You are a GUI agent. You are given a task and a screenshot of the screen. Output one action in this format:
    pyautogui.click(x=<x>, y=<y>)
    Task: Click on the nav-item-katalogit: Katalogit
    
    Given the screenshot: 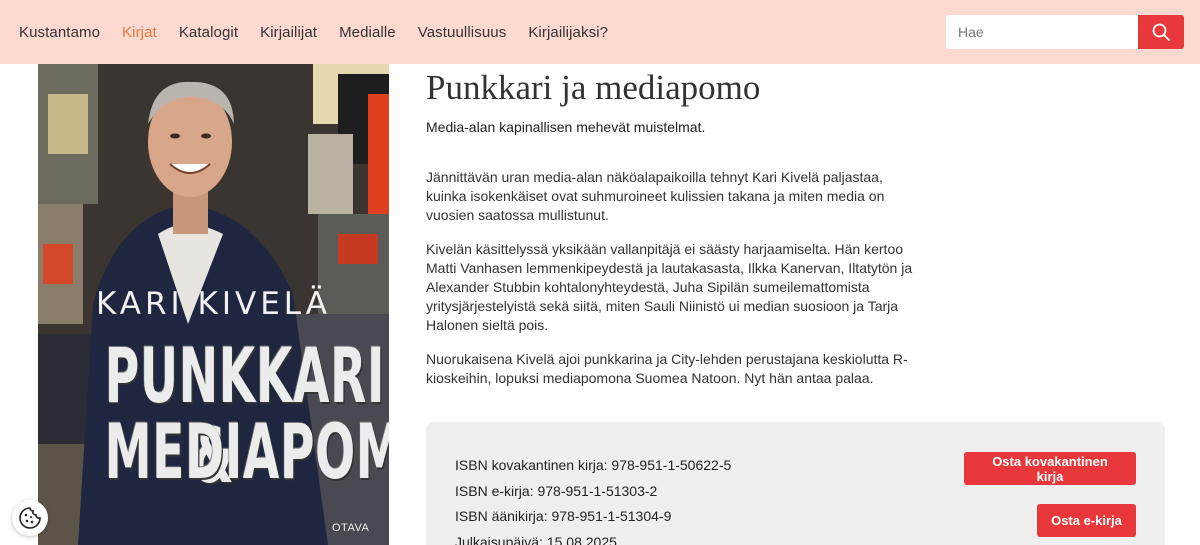 What is the action you would take?
    pyautogui.click(x=208, y=32)
    